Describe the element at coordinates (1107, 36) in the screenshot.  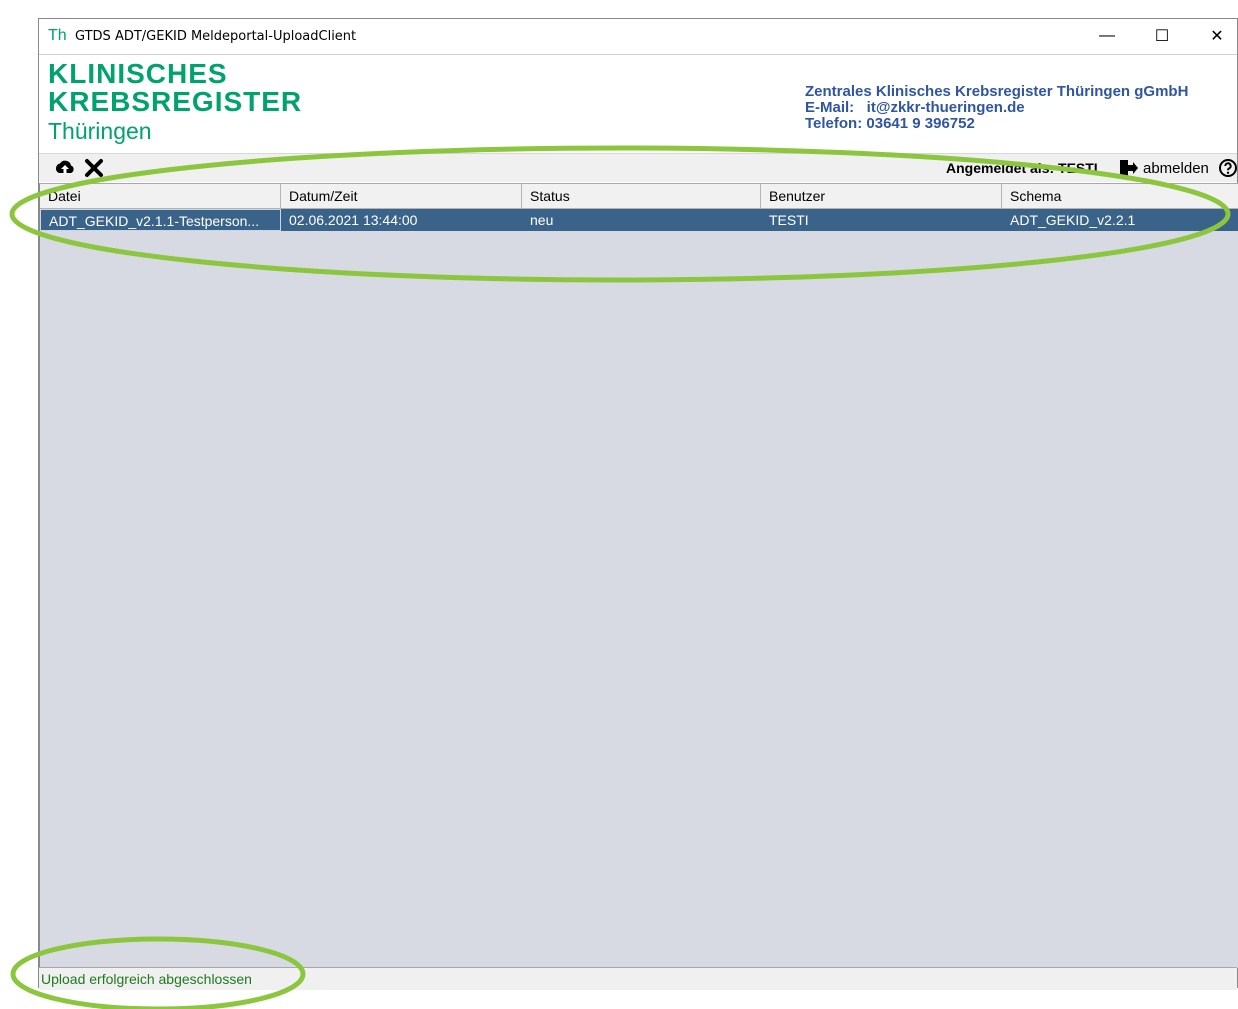
I see `minimize-button: —` at that location.